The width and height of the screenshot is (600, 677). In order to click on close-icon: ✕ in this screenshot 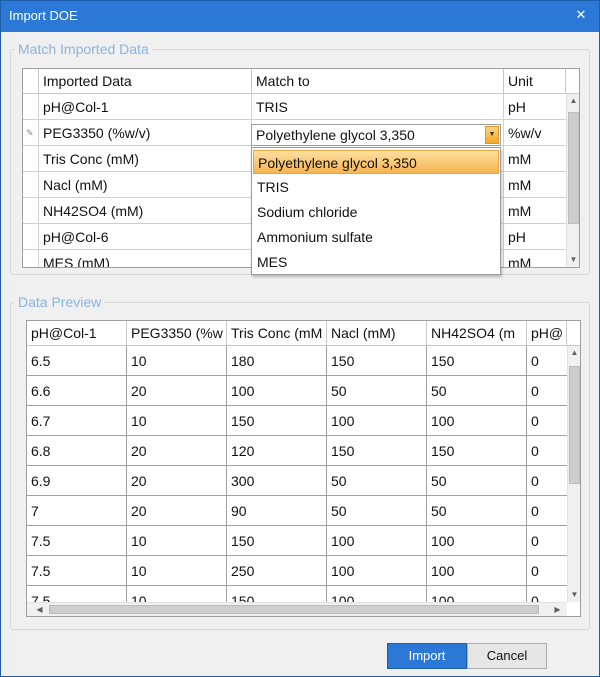, I will do `click(581, 15)`.